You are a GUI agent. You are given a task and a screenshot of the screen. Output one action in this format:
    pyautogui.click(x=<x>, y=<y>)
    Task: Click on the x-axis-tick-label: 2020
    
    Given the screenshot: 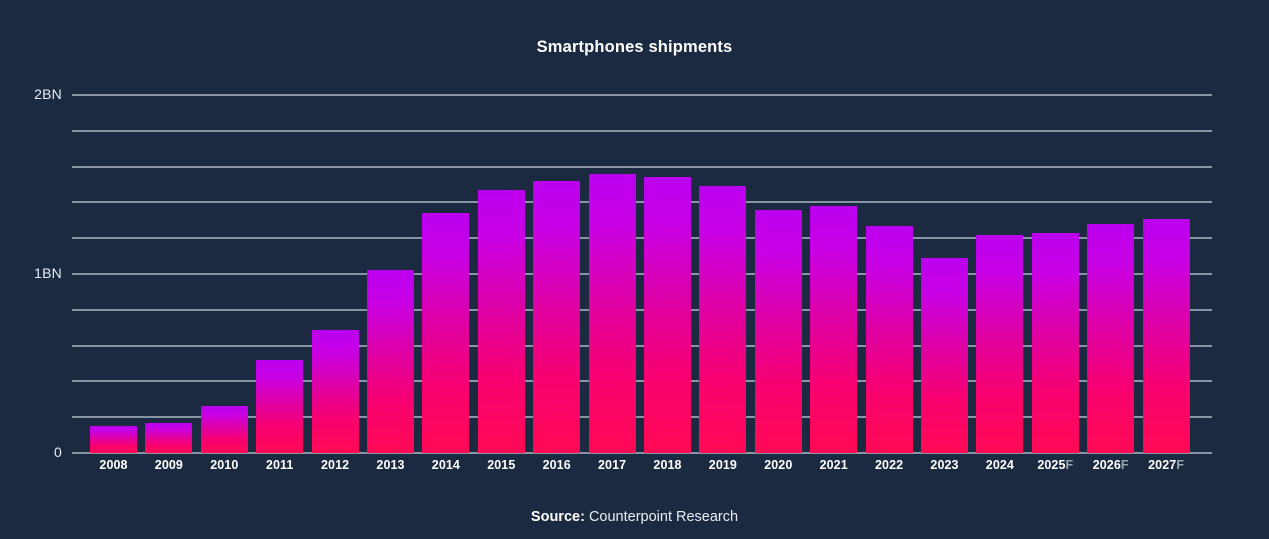 What is the action you would take?
    pyautogui.click(x=778, y=465)
    